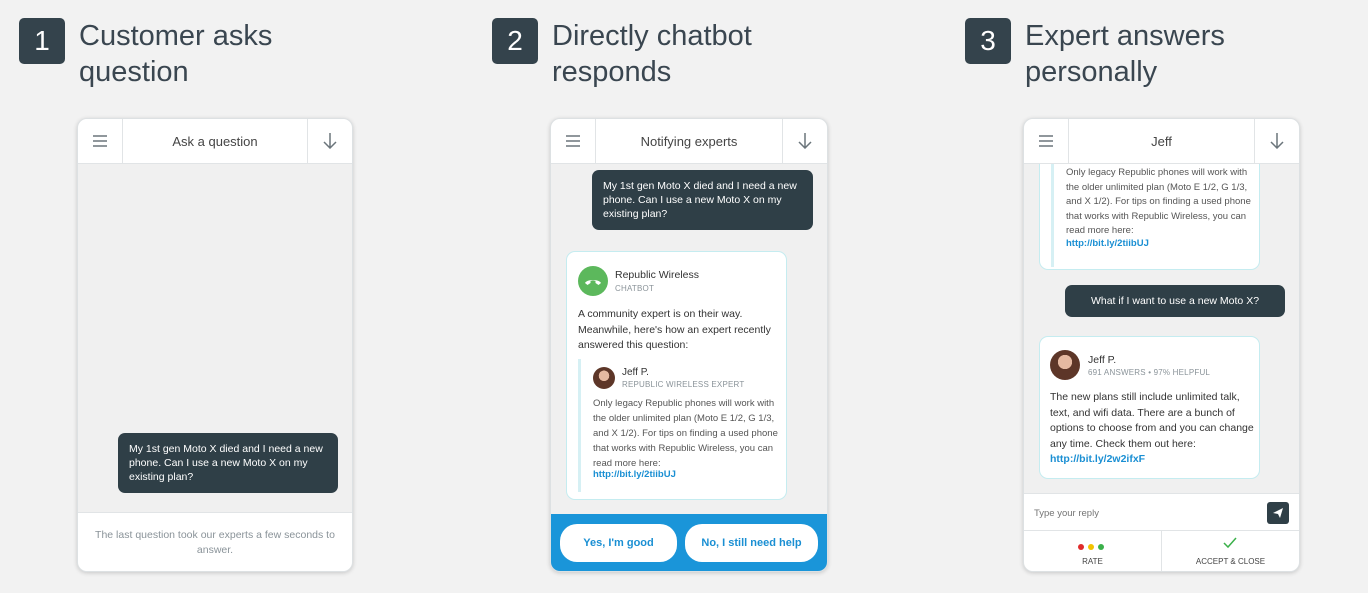  I want to click on step-title: Expert answers personally, so click(1125, 54).